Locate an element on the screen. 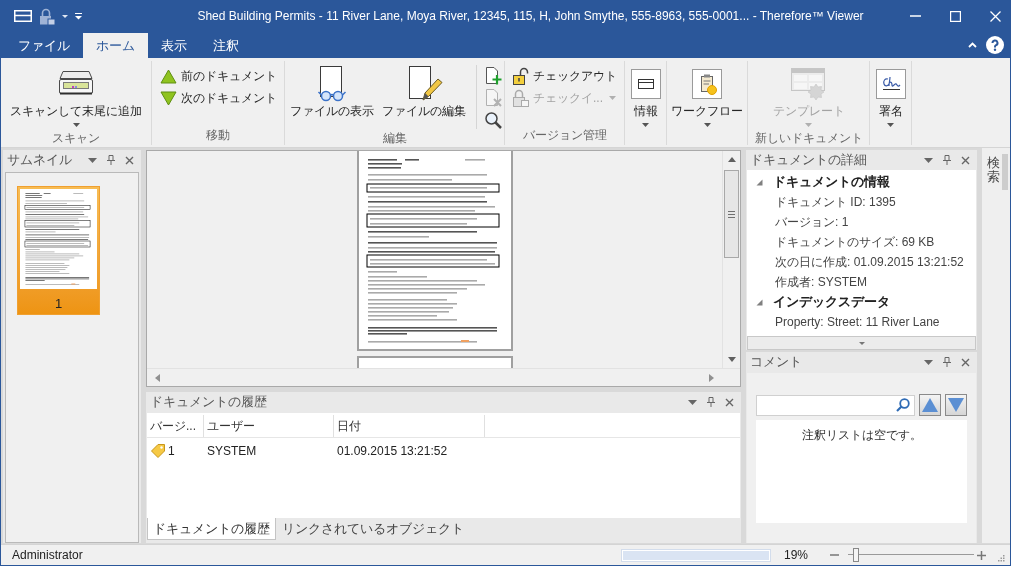 This screenshot has height=566, width=1011. ribbon-tab: 表示 is located at coordinates (174, 45).